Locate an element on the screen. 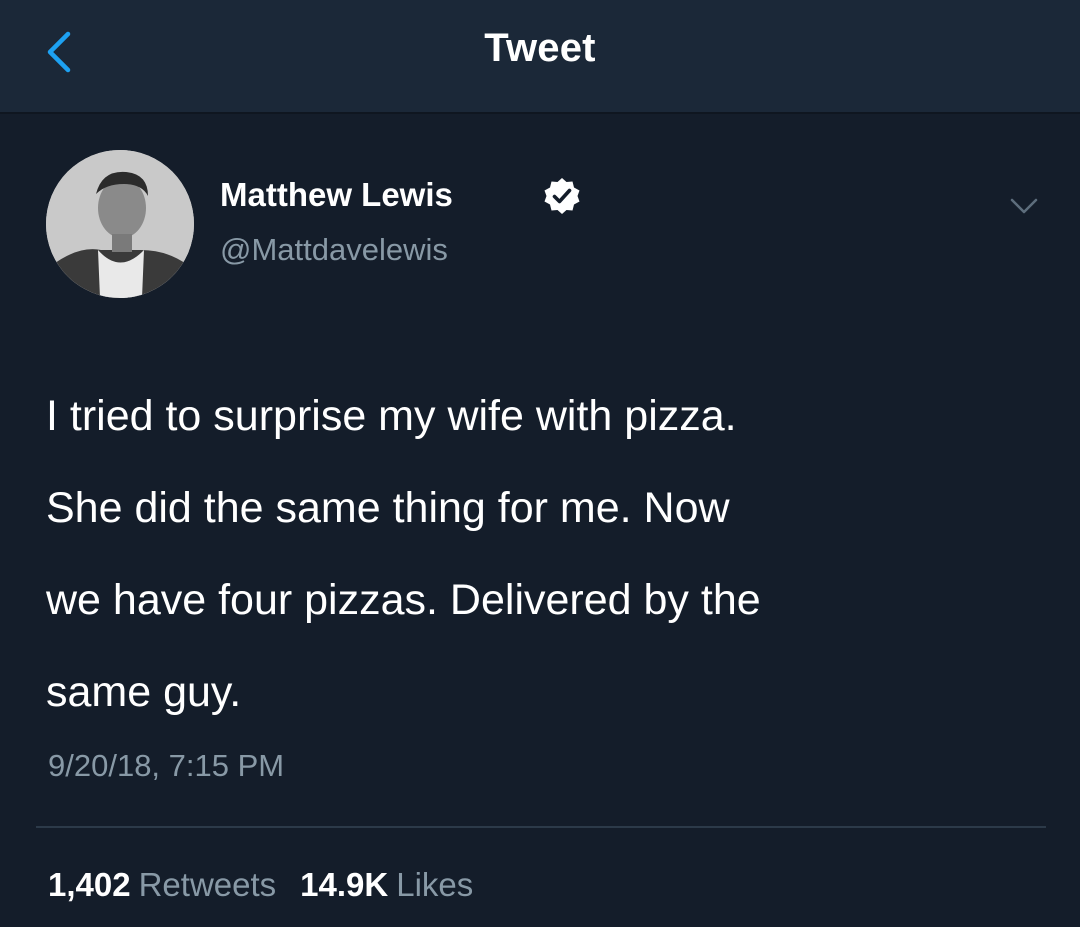 This screenshot has height=927, width=1080. tweet-text-line: I tried to surprise my wife with pizza. is located at coordinates (391, 416).